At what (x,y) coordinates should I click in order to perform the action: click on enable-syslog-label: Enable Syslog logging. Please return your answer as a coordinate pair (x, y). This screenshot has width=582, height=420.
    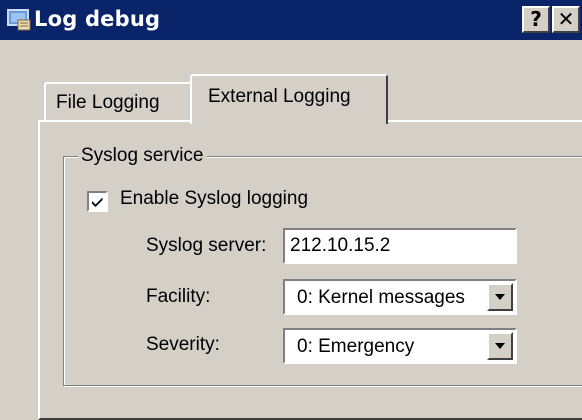
    Looking at the image, I should click on (214, 199).